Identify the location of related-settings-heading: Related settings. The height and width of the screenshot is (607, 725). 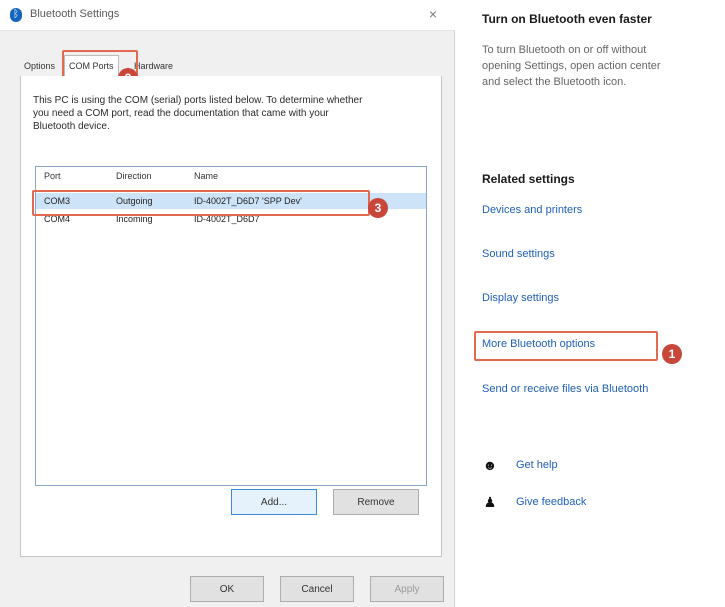
(528, 179).